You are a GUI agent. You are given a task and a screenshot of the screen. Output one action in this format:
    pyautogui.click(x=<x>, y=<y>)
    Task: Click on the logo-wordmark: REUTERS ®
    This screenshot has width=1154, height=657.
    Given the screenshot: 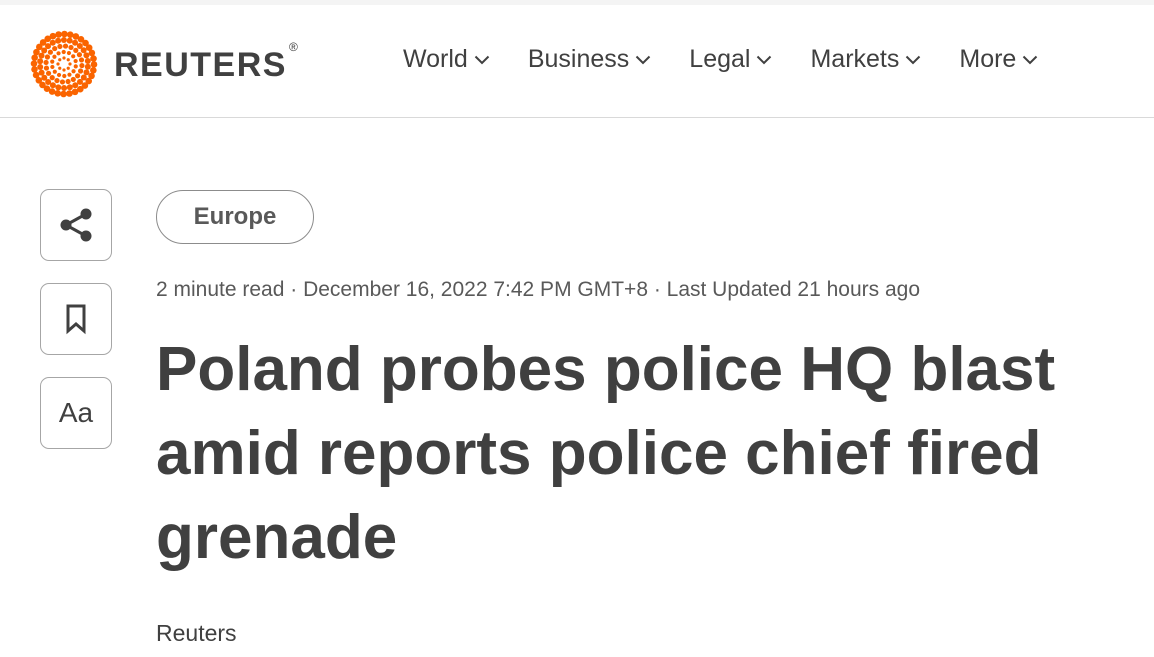 What is the action you would take?
    pyautogui.click(x=207, y=61)
    